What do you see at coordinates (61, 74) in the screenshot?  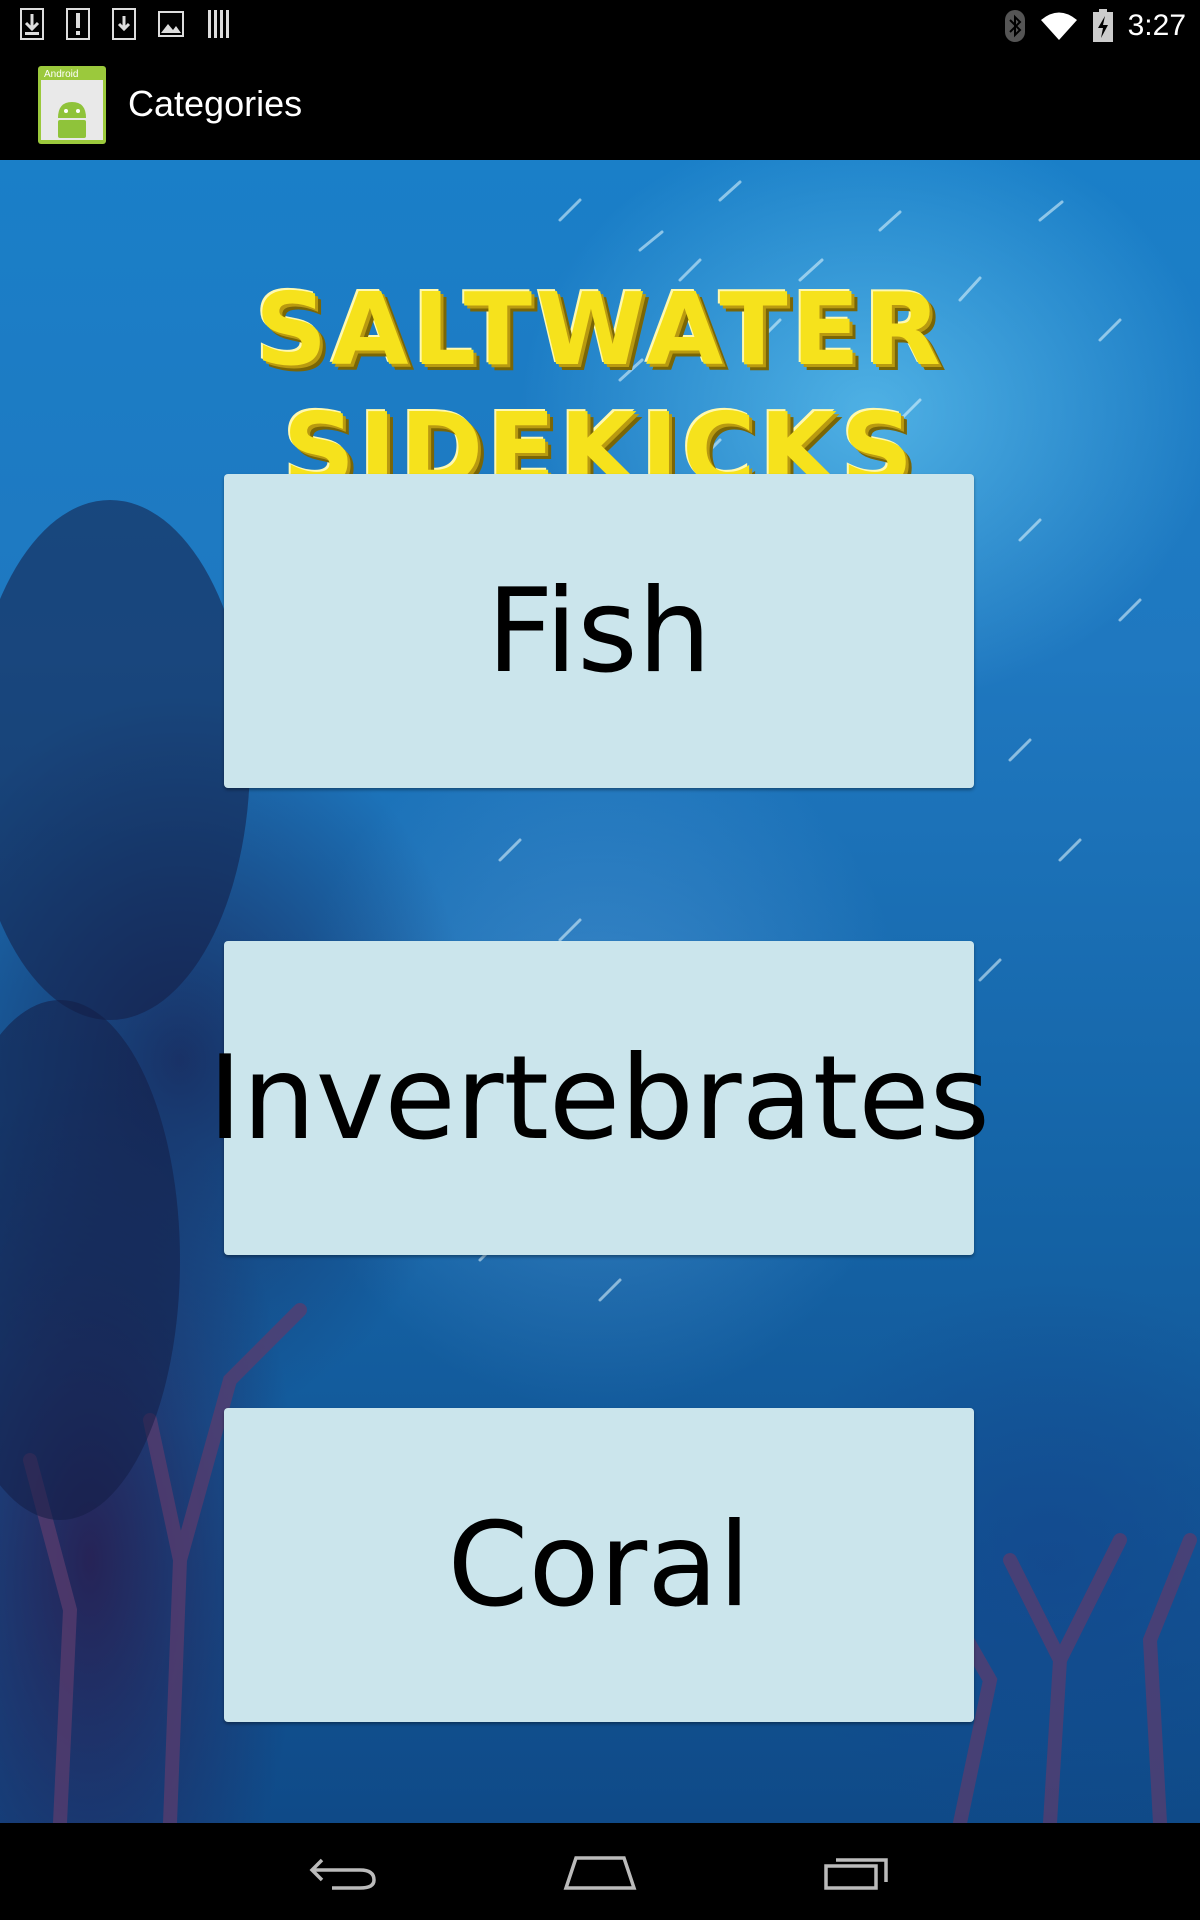 I see `svg-text: Android` at bounding box center [61, 74].